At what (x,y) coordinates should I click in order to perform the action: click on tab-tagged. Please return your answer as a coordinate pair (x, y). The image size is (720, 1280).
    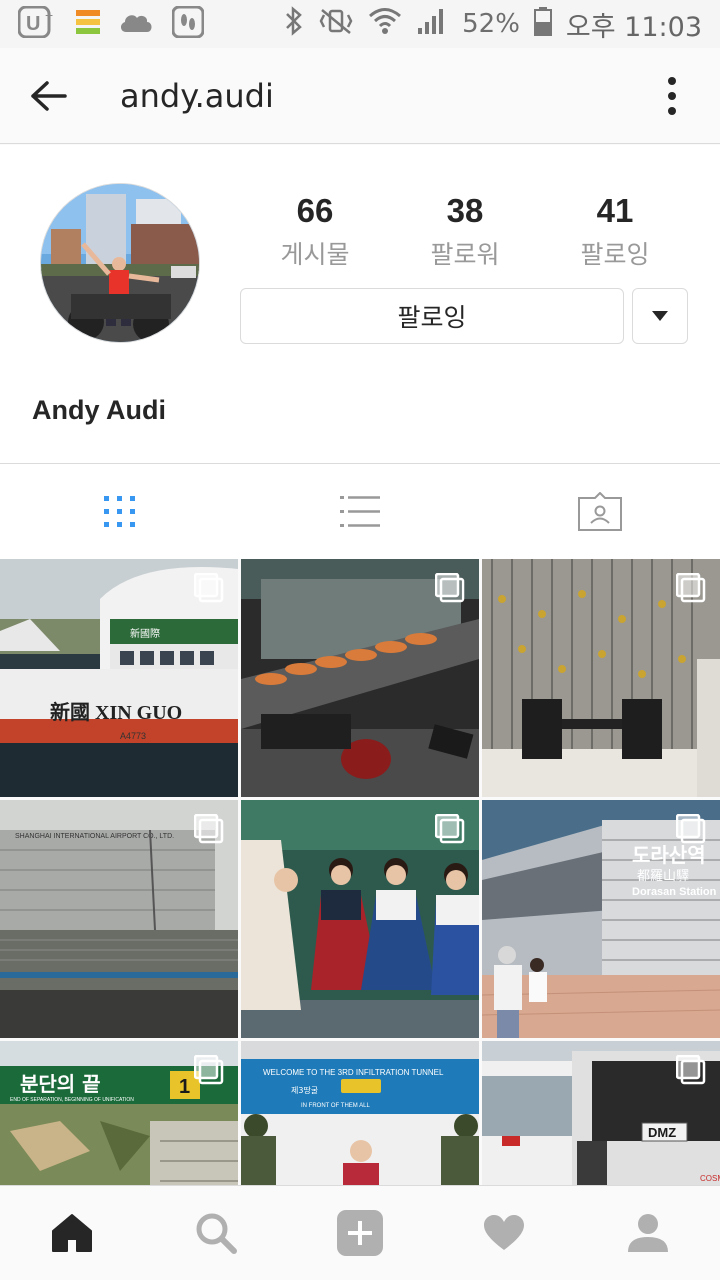
    Looking at the image, I should click on (600, 511).